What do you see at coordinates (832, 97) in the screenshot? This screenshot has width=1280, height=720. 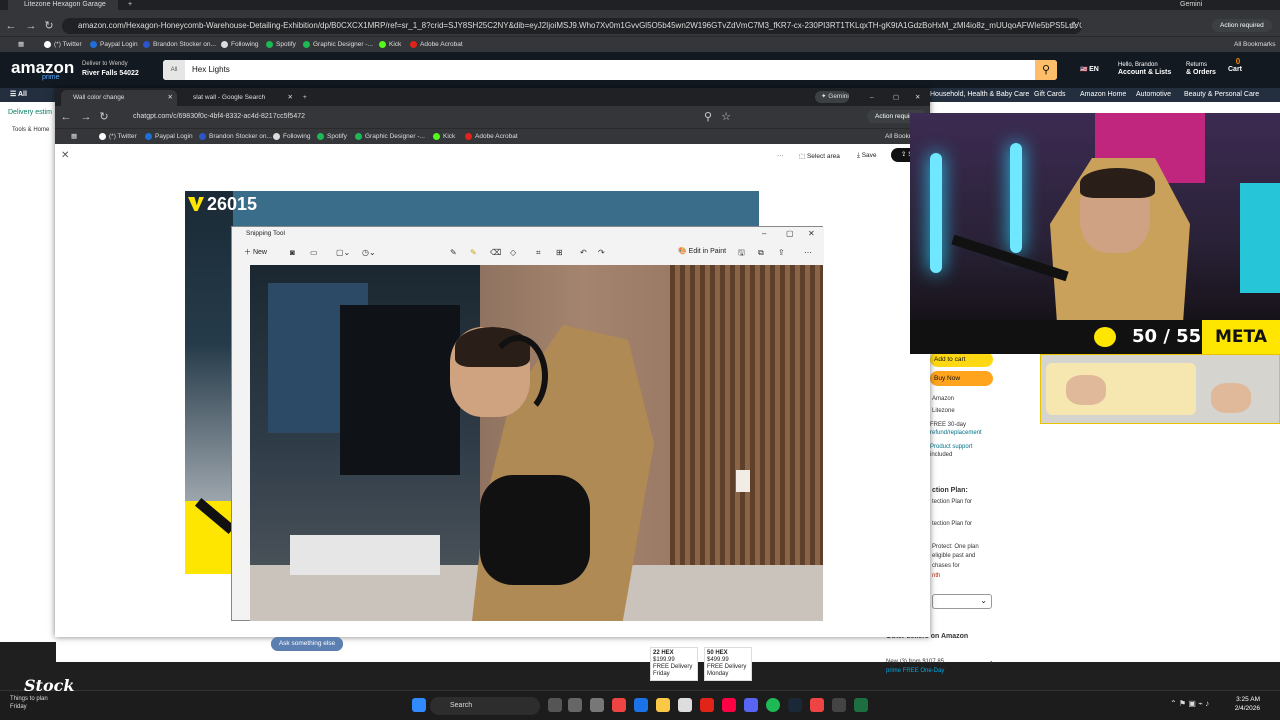 I see `gemini-button: ✦ Gemini` at bounding box center [832, 97].